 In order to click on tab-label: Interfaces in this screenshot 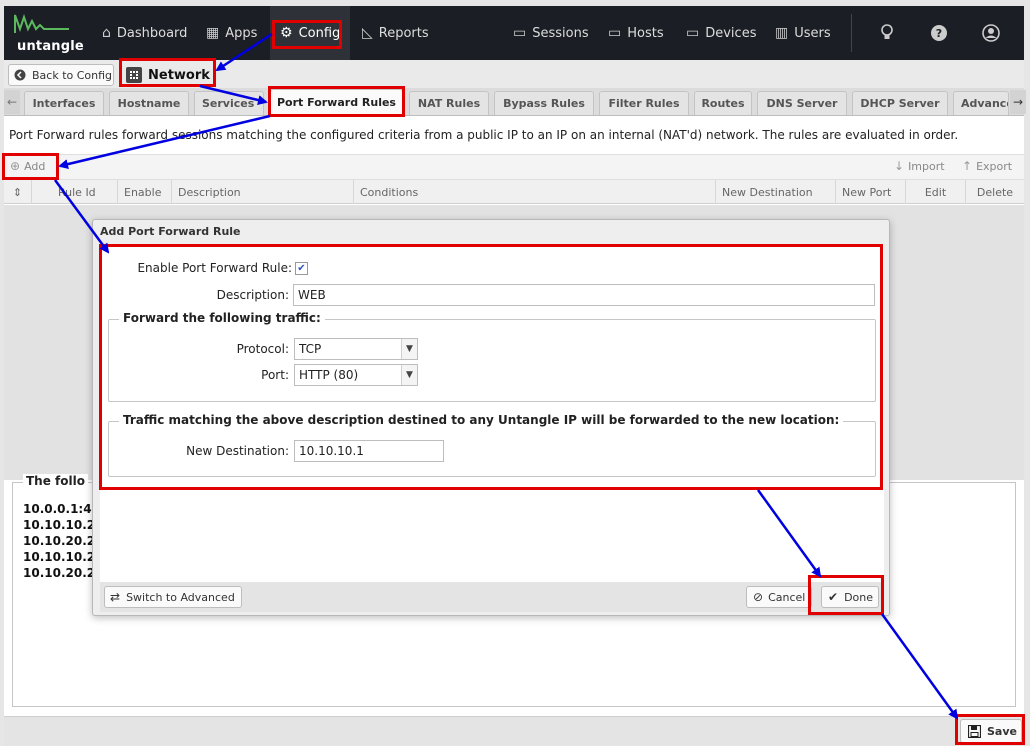, I will do `click(64, 103)`.